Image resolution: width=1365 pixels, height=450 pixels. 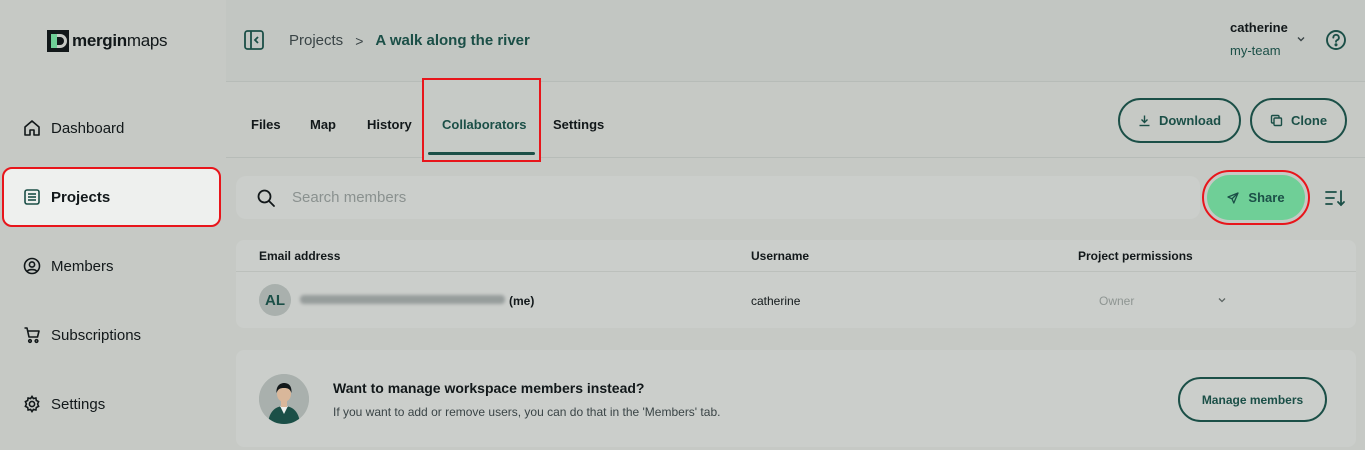 What do you see at coordinates (1135, 256) in the screenshot?
I see `column-header-permissions: Project permissions` at bounding box center [1135, 256].